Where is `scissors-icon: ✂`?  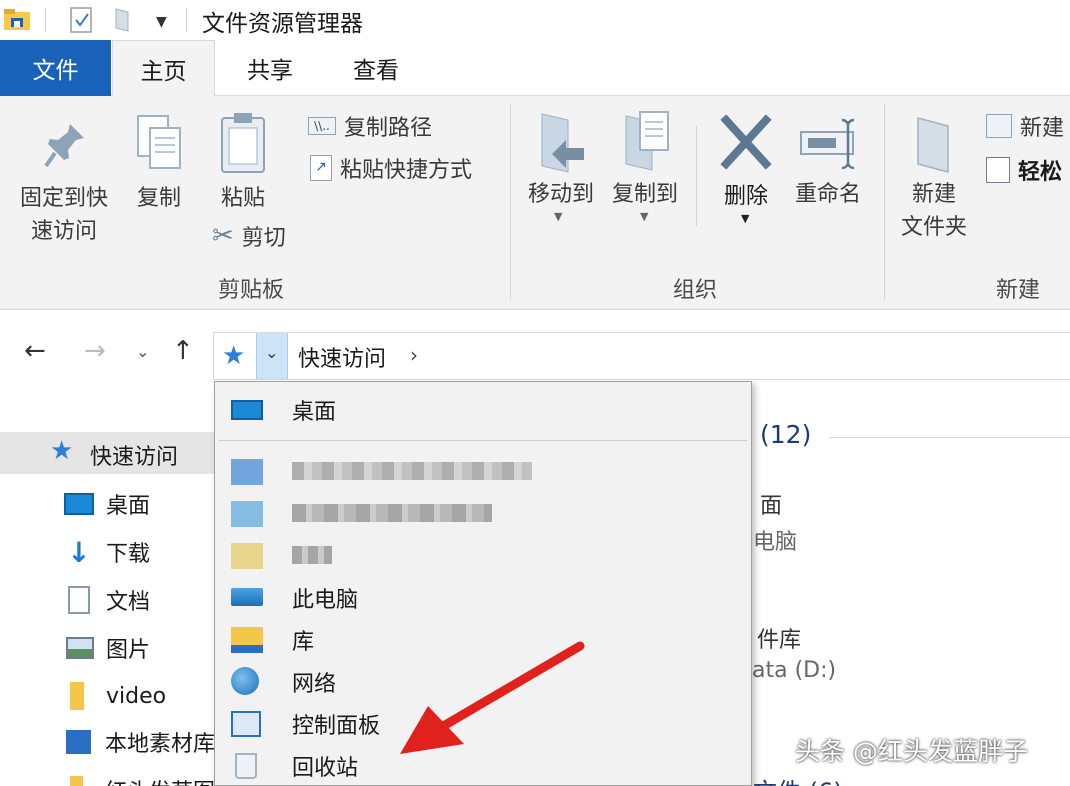 scissors-icon: ✂ is located at coordinates (223, 236).